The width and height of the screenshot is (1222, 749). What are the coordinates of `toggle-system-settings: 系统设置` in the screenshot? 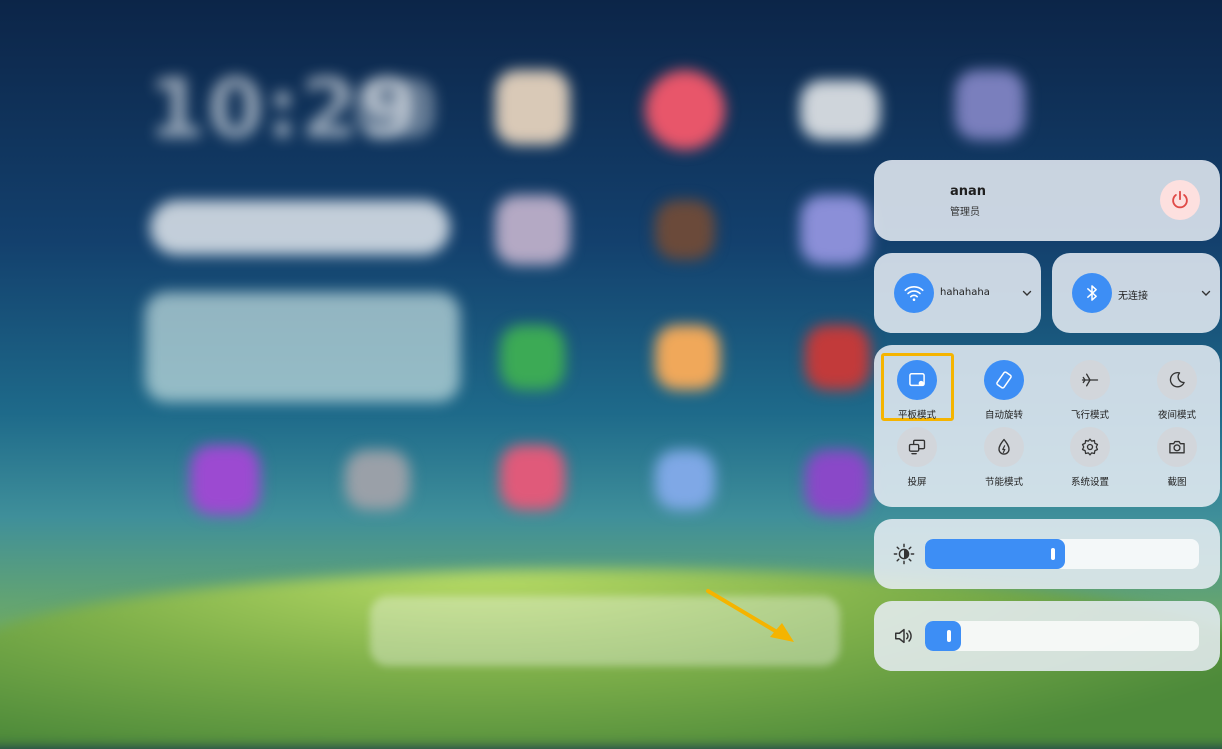 It's located at (1090, 457).